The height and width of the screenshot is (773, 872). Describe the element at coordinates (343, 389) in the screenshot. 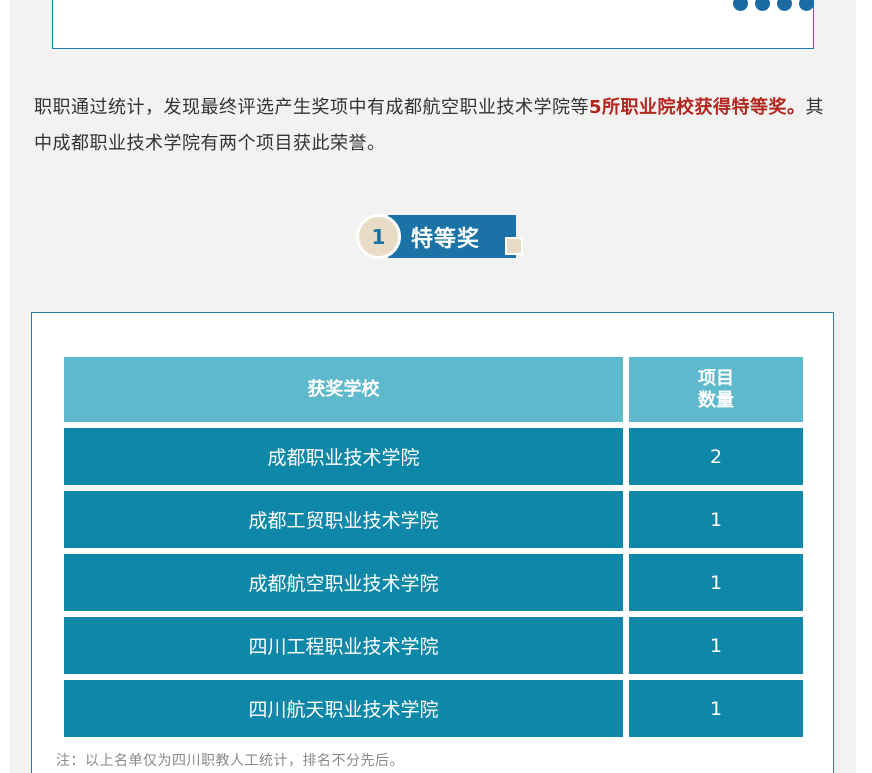

I see `header-school: 获奖学校` at that location.